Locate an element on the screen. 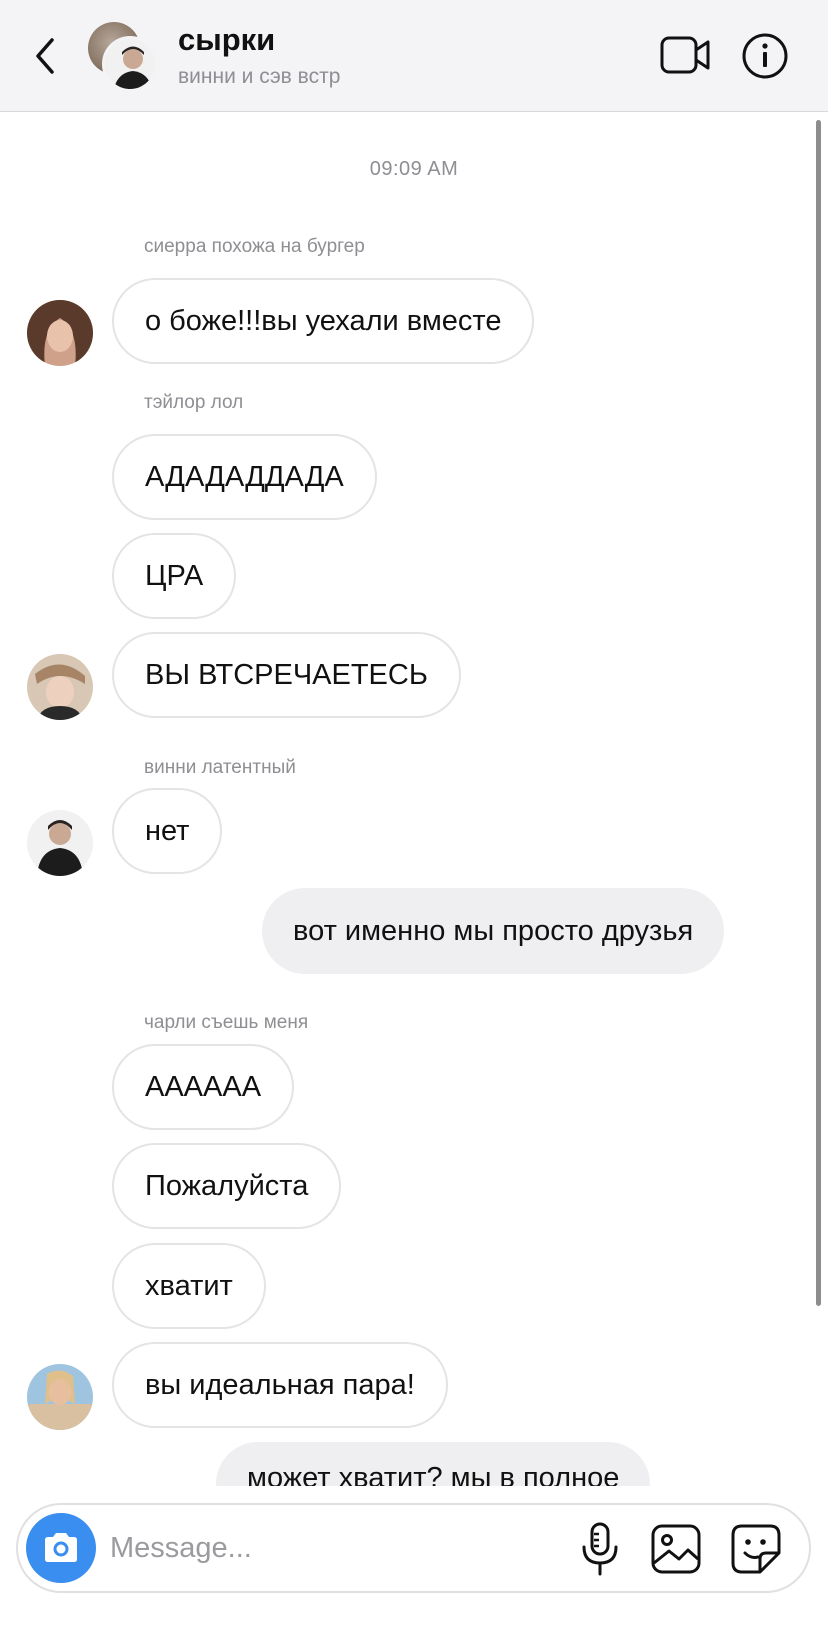 Image resolution: width=828 pixels, height=1628 pixels. info-icon is located at coordinates (765, 56).